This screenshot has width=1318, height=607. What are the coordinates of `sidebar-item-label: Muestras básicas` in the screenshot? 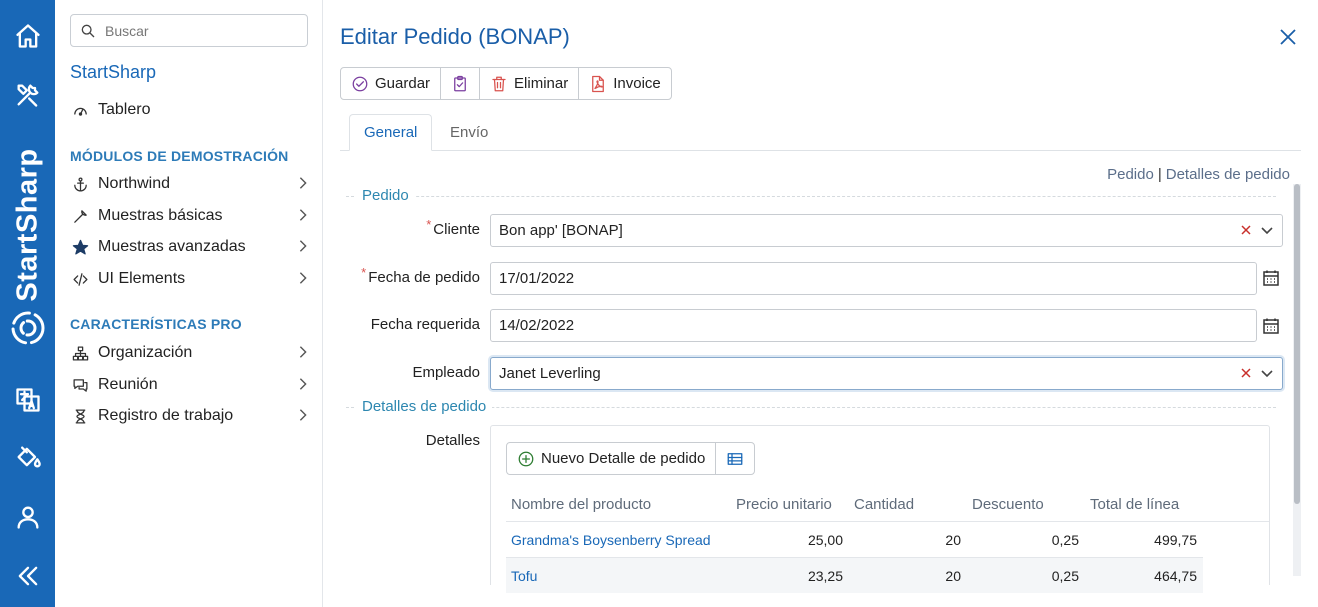 It's located at (160, 215).